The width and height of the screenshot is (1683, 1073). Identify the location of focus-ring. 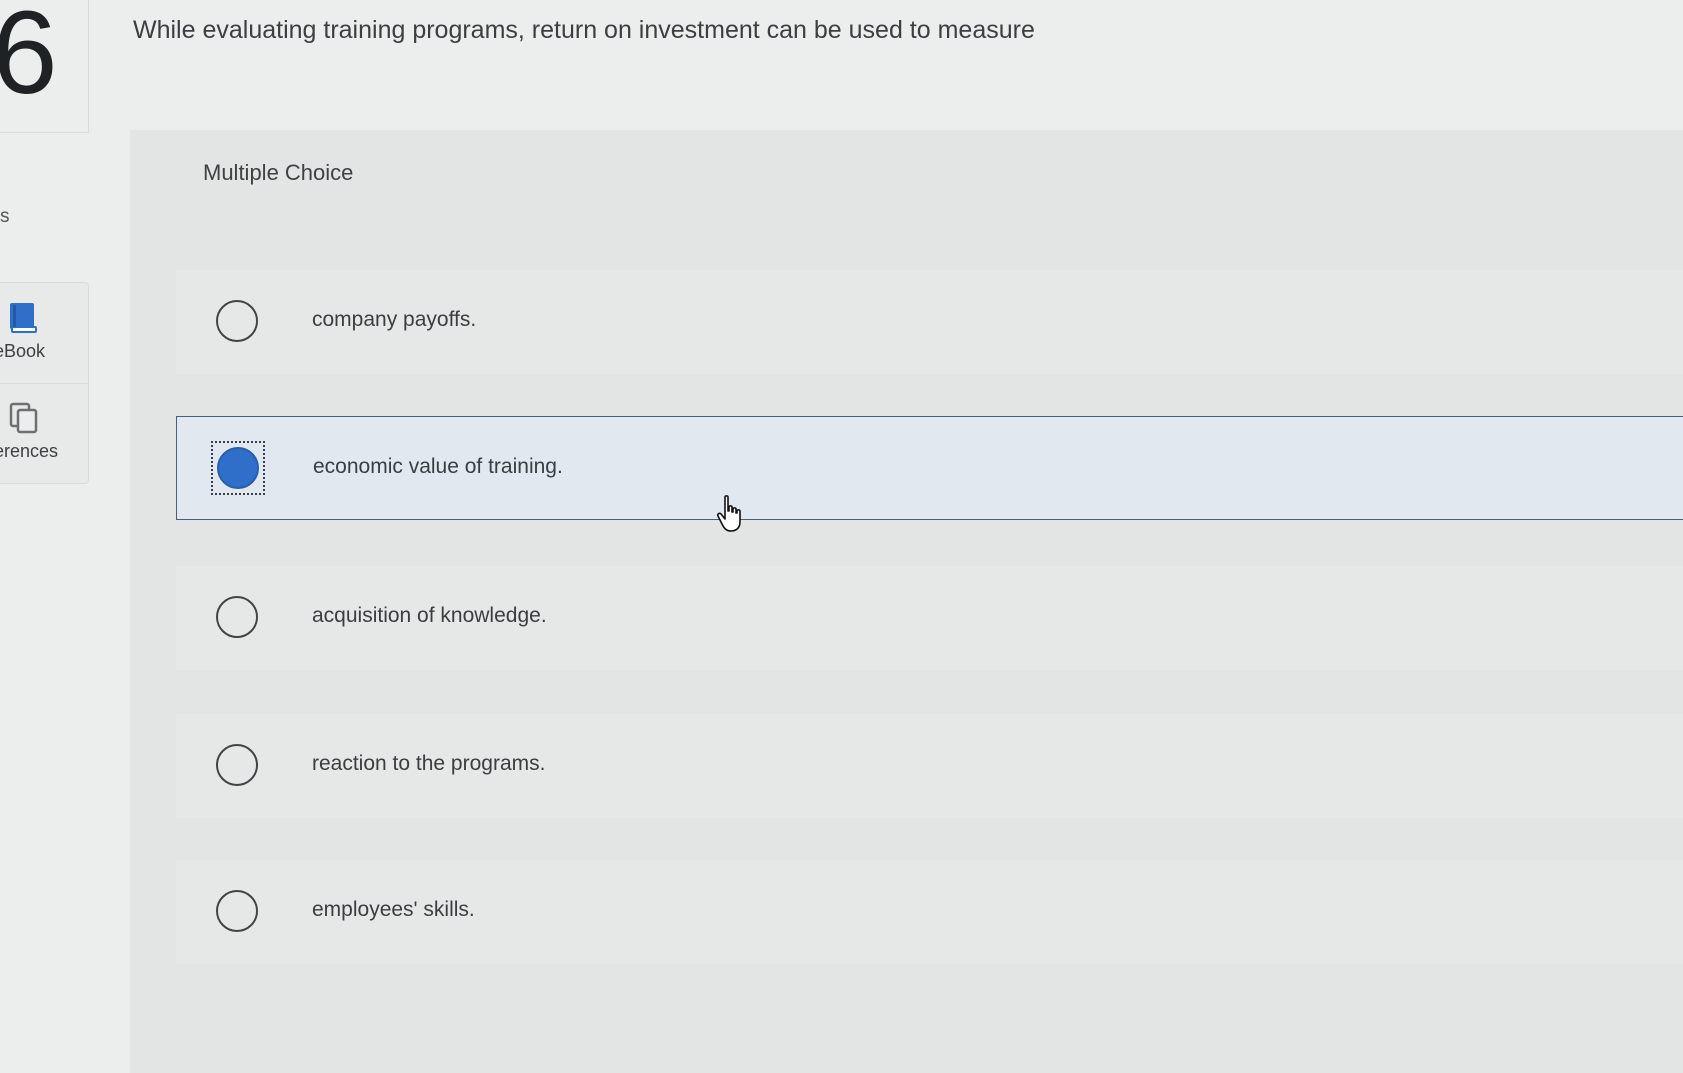
(238, 468).